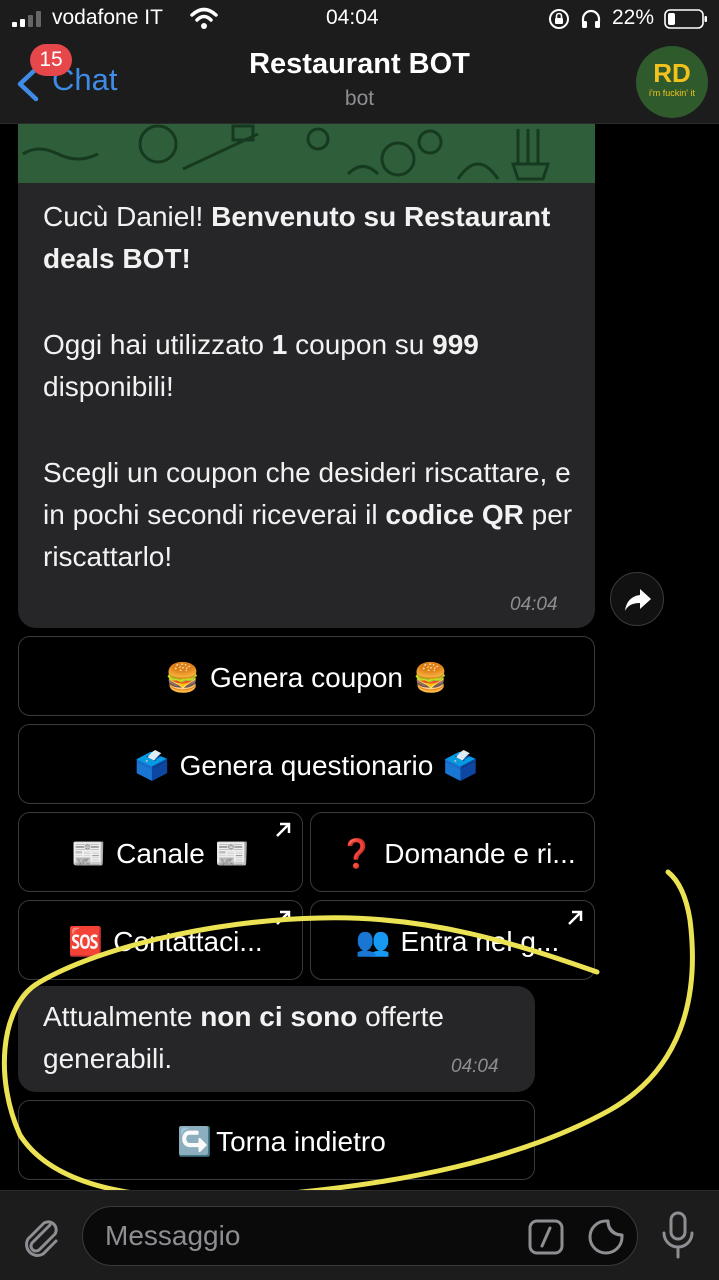 The width and height of the screenshot is (719, 1280). Describe the element at coordinates (26, 19) in the screenshot. I see `signal-icon` at that location.